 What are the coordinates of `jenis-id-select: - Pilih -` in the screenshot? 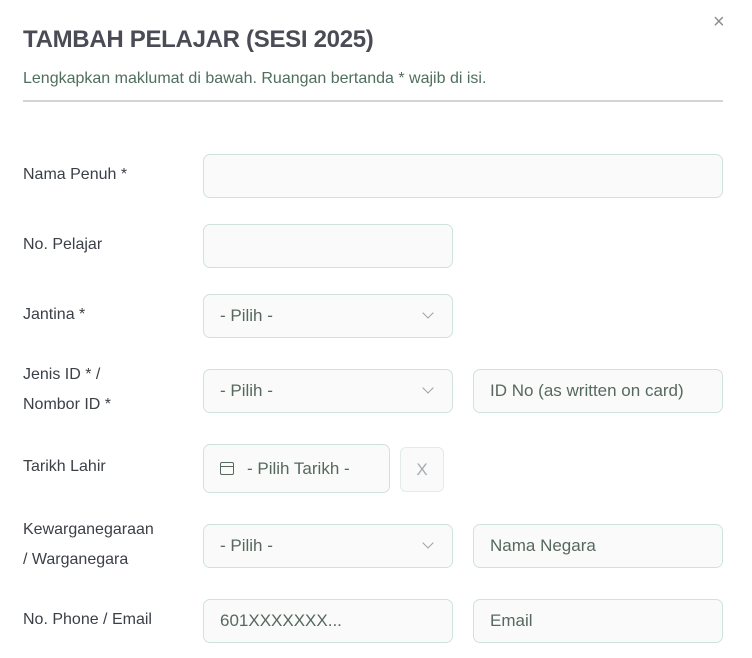 It's located at (328, 391).